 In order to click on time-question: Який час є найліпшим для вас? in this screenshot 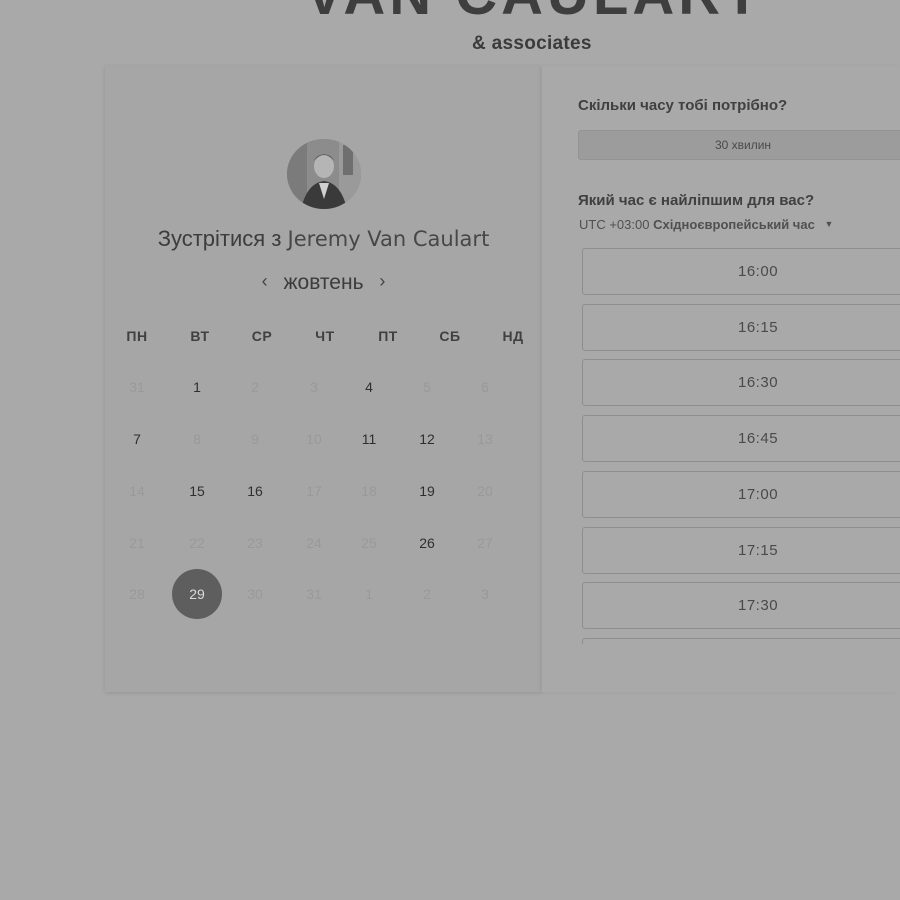, I will do `click(696, 200)`.